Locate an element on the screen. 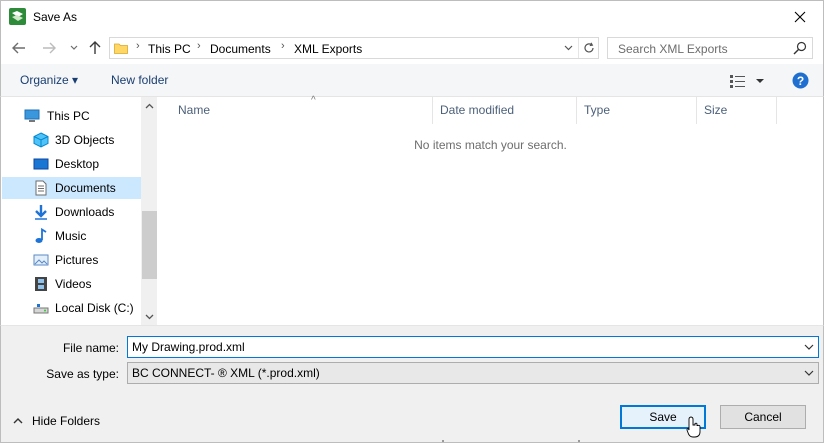  sidebar-item-label: Downloads is located at coordinates (85, 212).